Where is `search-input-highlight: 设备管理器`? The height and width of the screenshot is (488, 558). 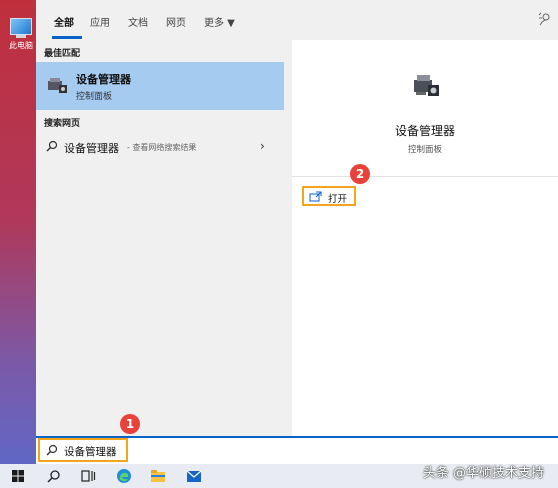
search-input-highlight: 设备管理器 is located at coordinates (83, 450).